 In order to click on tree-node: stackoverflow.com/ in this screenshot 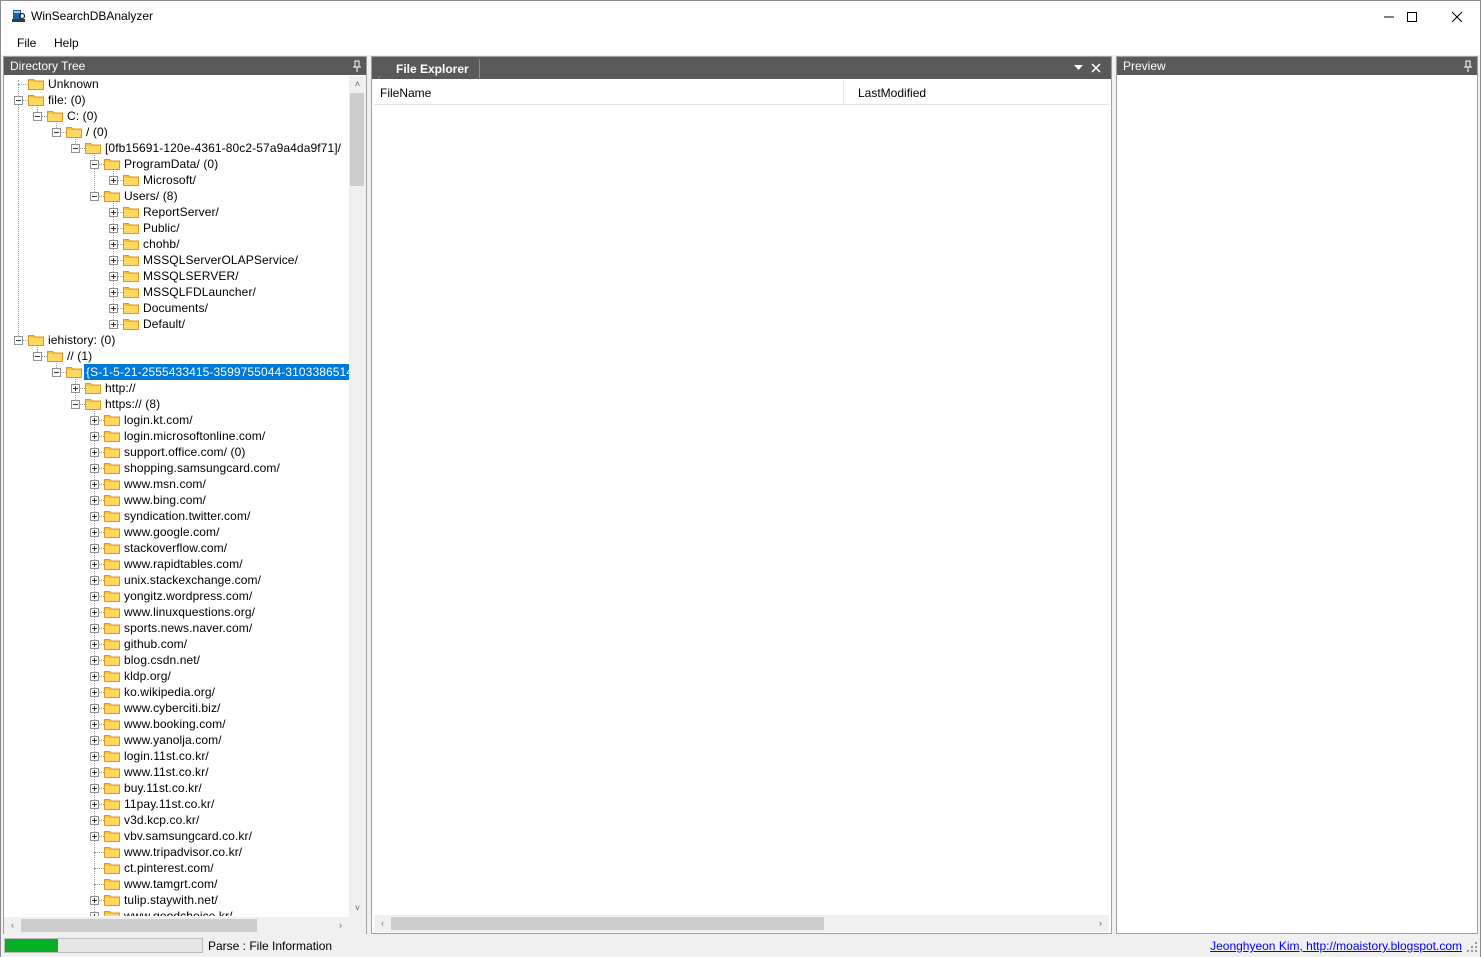, I will do `click(178, 548)`.